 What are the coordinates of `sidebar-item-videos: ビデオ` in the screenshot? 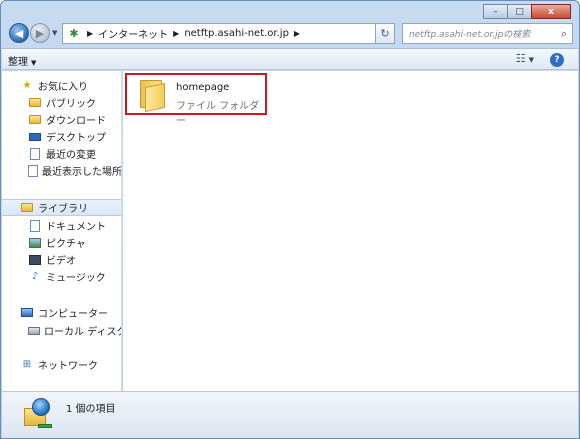 It's located at (61, 259).